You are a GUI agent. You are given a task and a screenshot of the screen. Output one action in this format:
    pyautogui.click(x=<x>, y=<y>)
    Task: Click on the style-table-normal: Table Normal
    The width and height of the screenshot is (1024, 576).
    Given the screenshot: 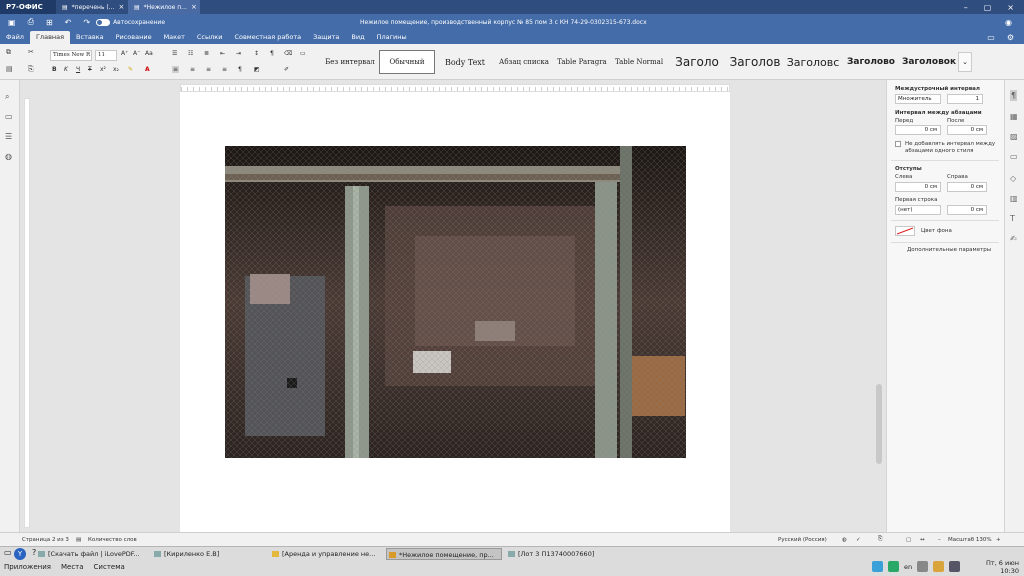 What is the action you would take?
    pyautogui.click(x=639, y=62)
    